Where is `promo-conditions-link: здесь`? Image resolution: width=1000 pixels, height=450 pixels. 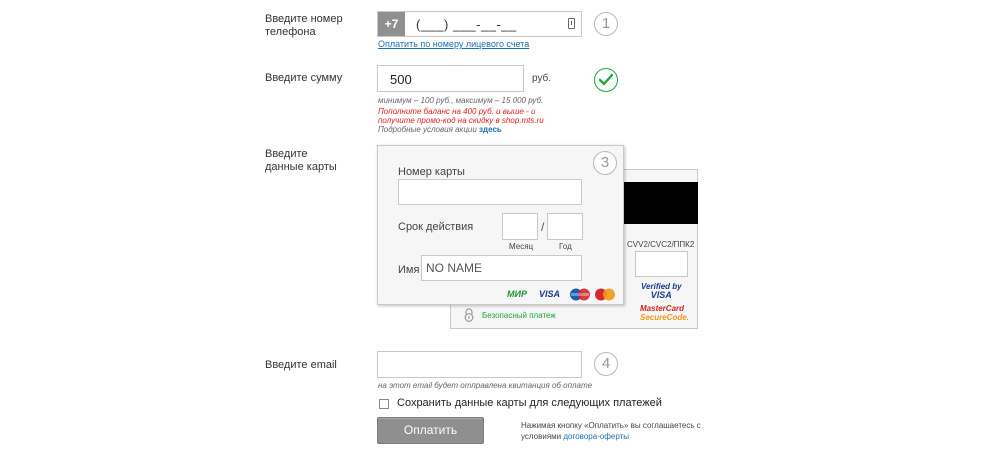
promo-conditions-link: здесь is located at coordinates (490, 129).